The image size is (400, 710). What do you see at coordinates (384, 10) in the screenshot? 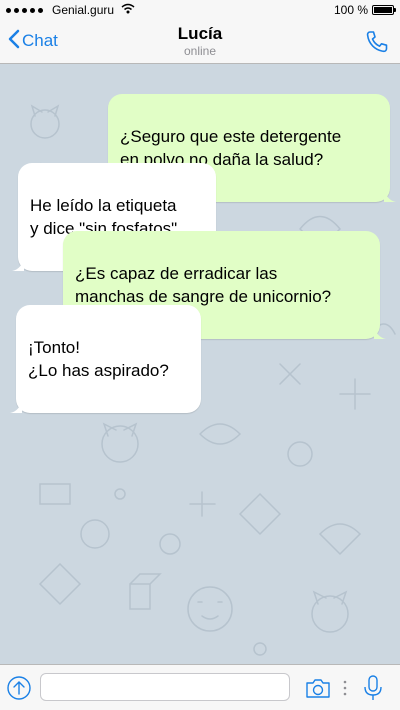
I see `battery-icon` at bounding box center [384, 10].